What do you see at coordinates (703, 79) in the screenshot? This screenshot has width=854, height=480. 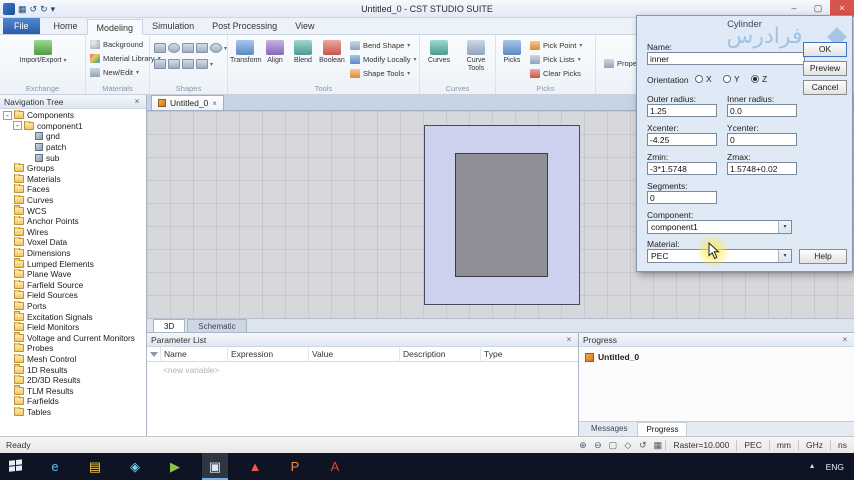 I see `orientation-x-radio: X` at bounding box center [703, 79].